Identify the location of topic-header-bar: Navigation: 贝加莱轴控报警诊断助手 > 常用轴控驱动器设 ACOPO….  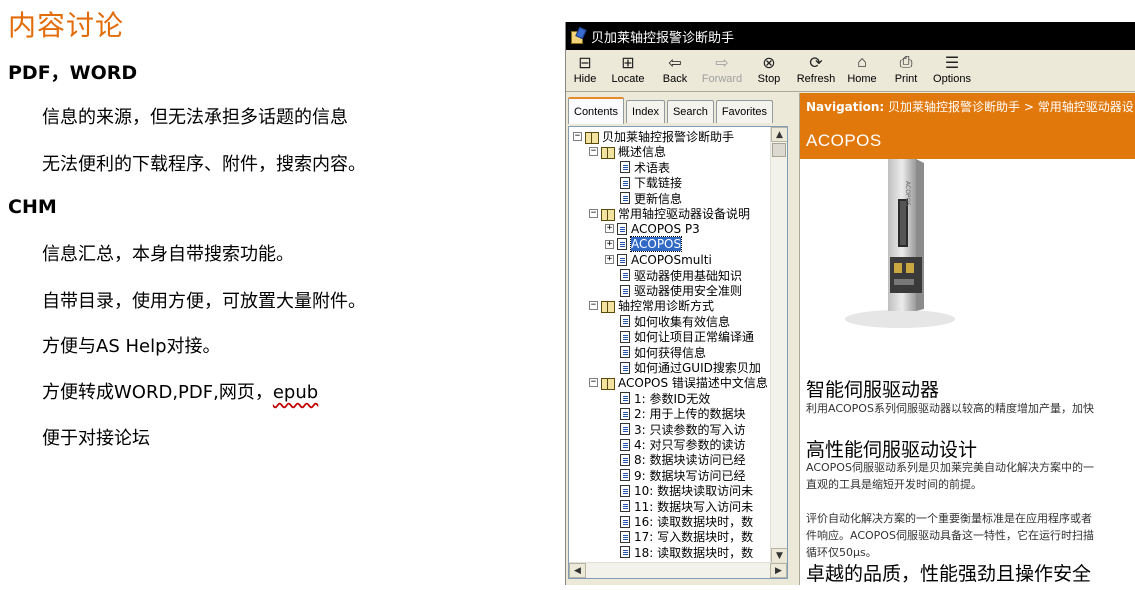
(967, 126).